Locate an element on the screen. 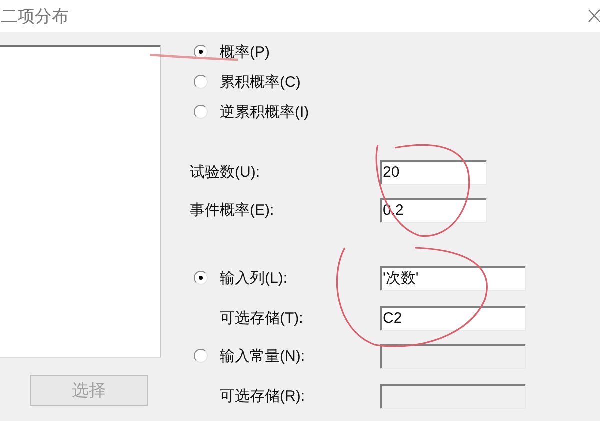  field-label: 可选存储(T): is located at coordinates (262, 318).